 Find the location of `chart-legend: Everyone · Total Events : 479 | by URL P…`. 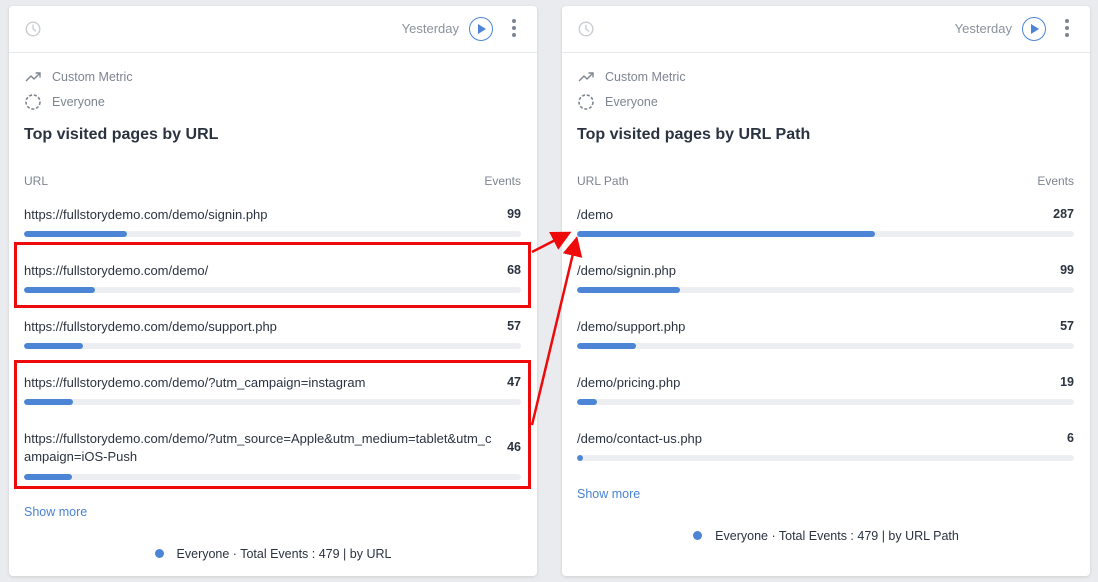

chart-legend: Everyone · Total Events : 479 | by URL P… is located at coordinates (826, 536).